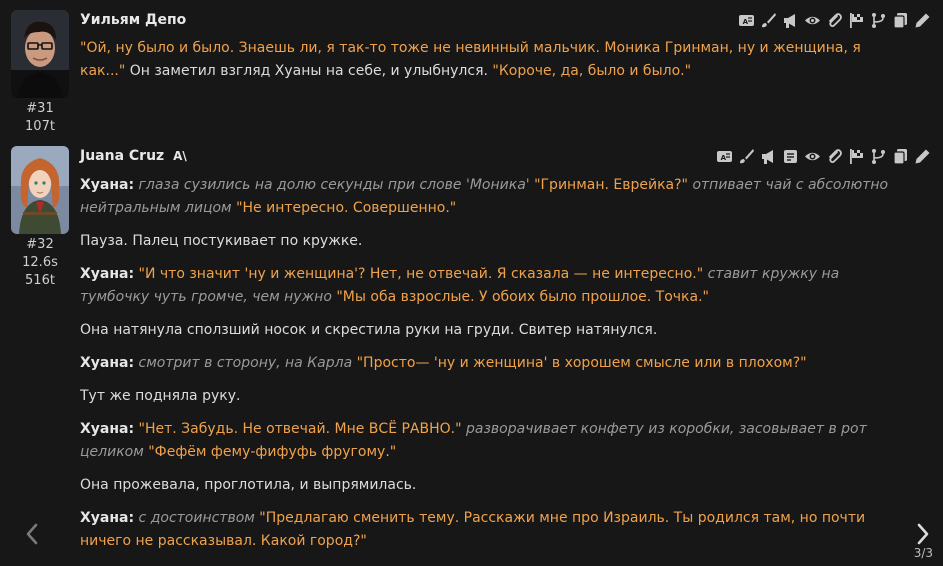  Describe the element at coordinates (245, 363) in the screenshot. I see `action-text: смотрит в сторону, на Карла` at that location.